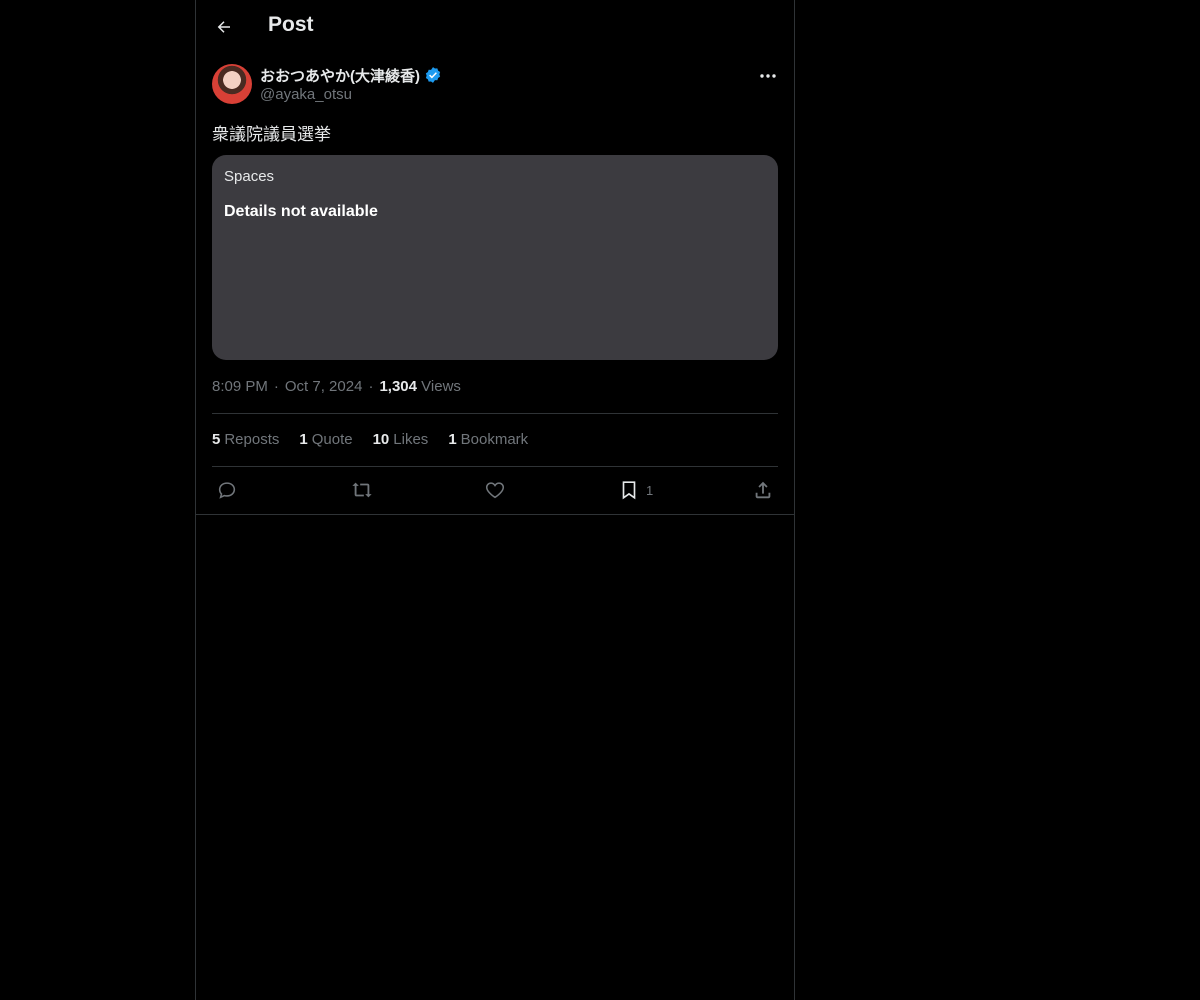 This screenshot has height=1000, width=1200. What do you see at coordinates (629, 490) in the screenshot?
I see `bookmark-icon` at bounding box center [629, 490].